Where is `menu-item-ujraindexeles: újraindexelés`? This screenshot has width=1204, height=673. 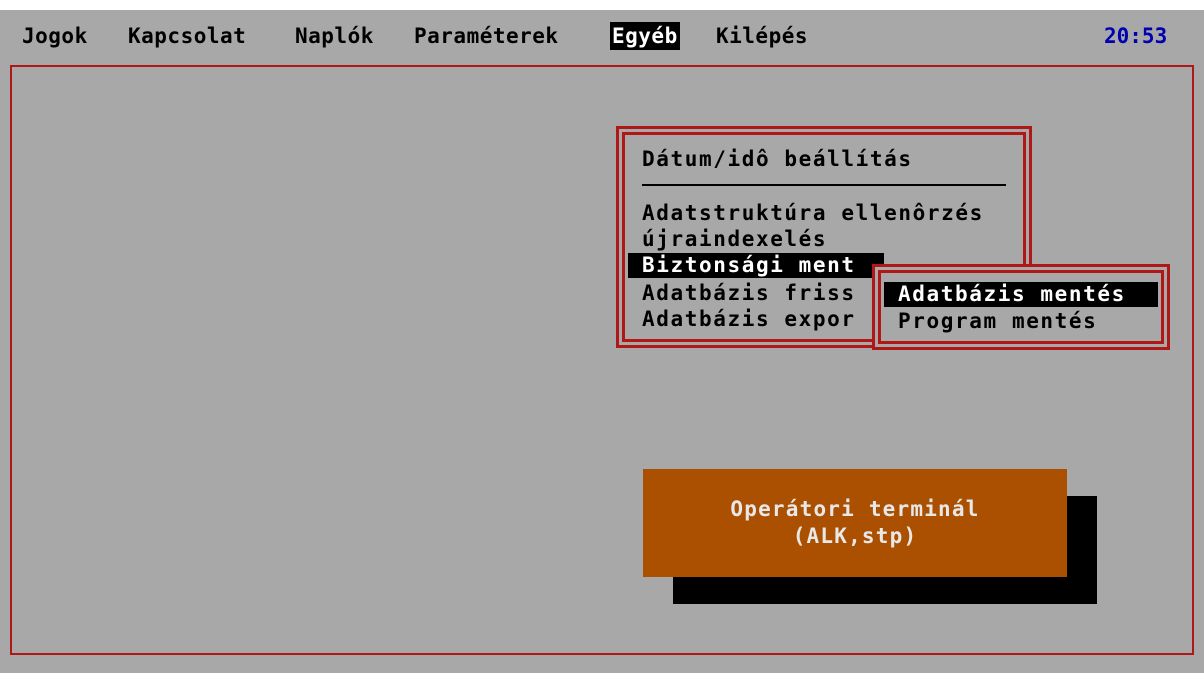
menu-item-ujraindexeles: újraindexelés is located at coordinates (734, 239).